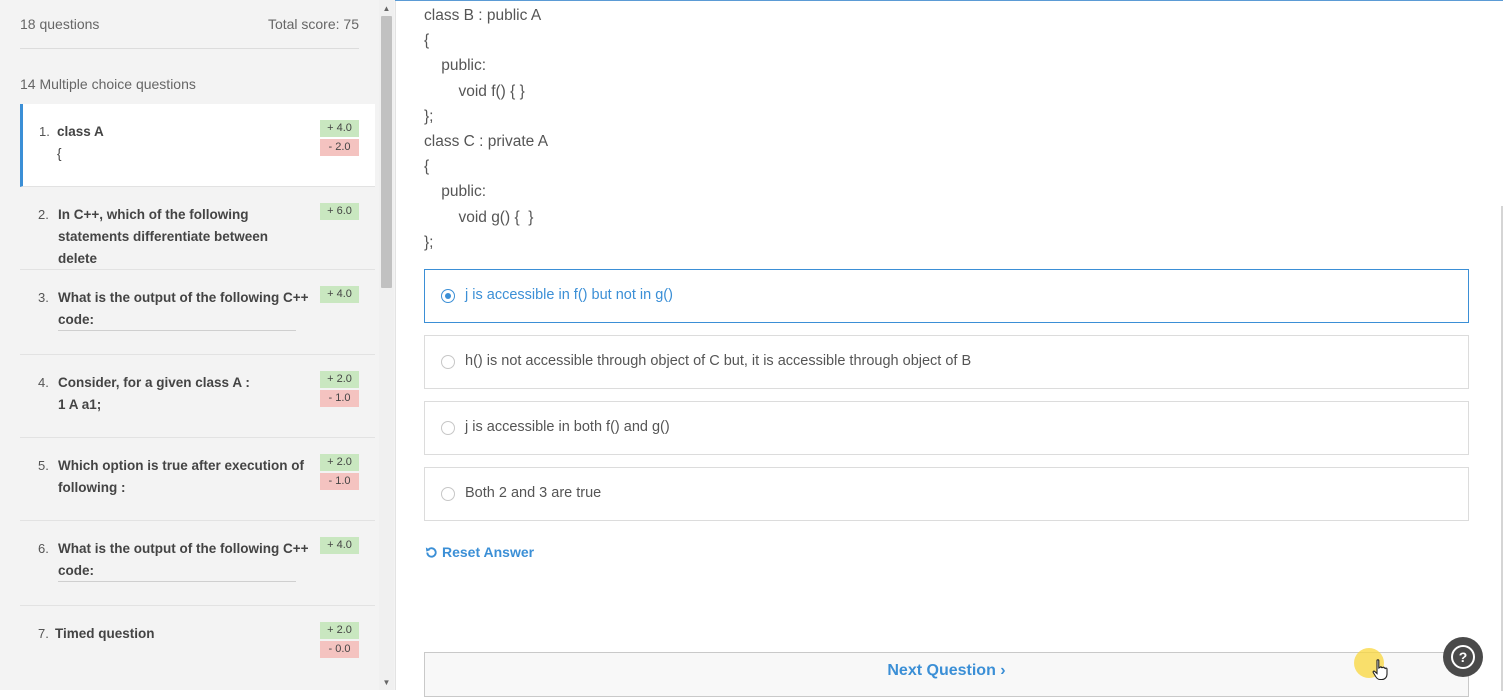  What do you see at coordinates (386, 345) in the screenshot?
I see `sidebar-scrollbar: ▲ ▼` at bounding box center [386, 345].